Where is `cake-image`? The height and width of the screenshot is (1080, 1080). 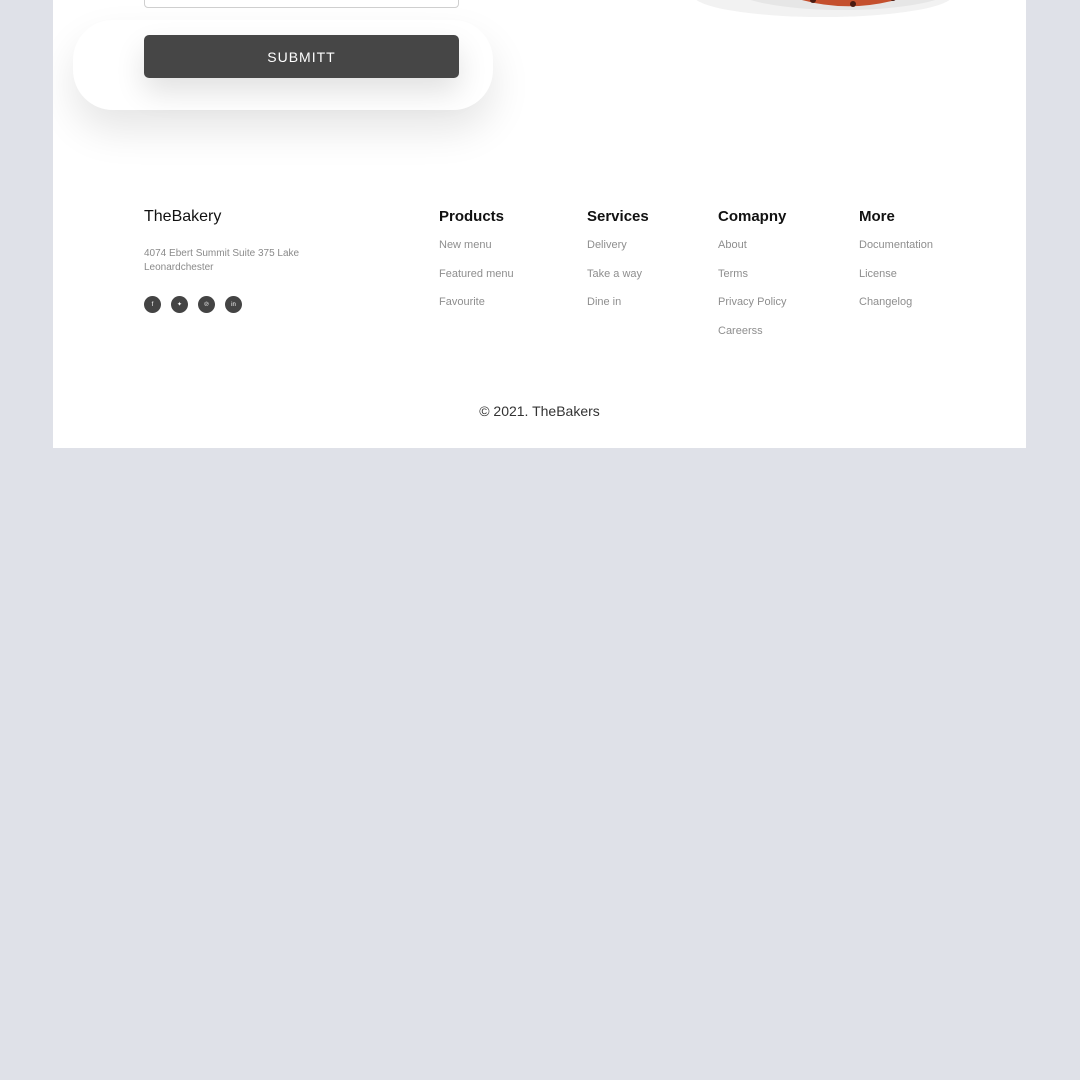 cake-image is located at coordinates (823, 8).